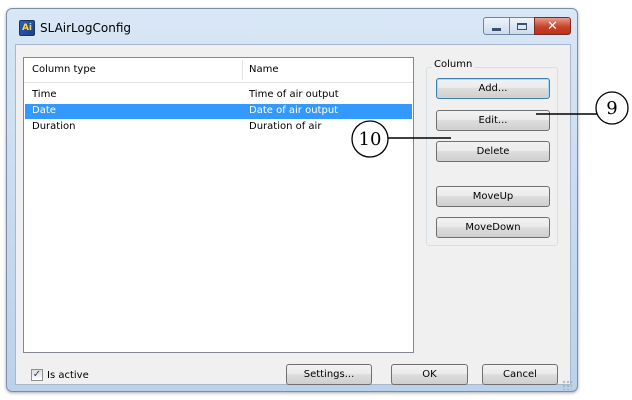  What do you see at coordinates (218, 127) in the screenshot?
I see `table-row: Duration Duration of air` at bounding box center [218, 127].